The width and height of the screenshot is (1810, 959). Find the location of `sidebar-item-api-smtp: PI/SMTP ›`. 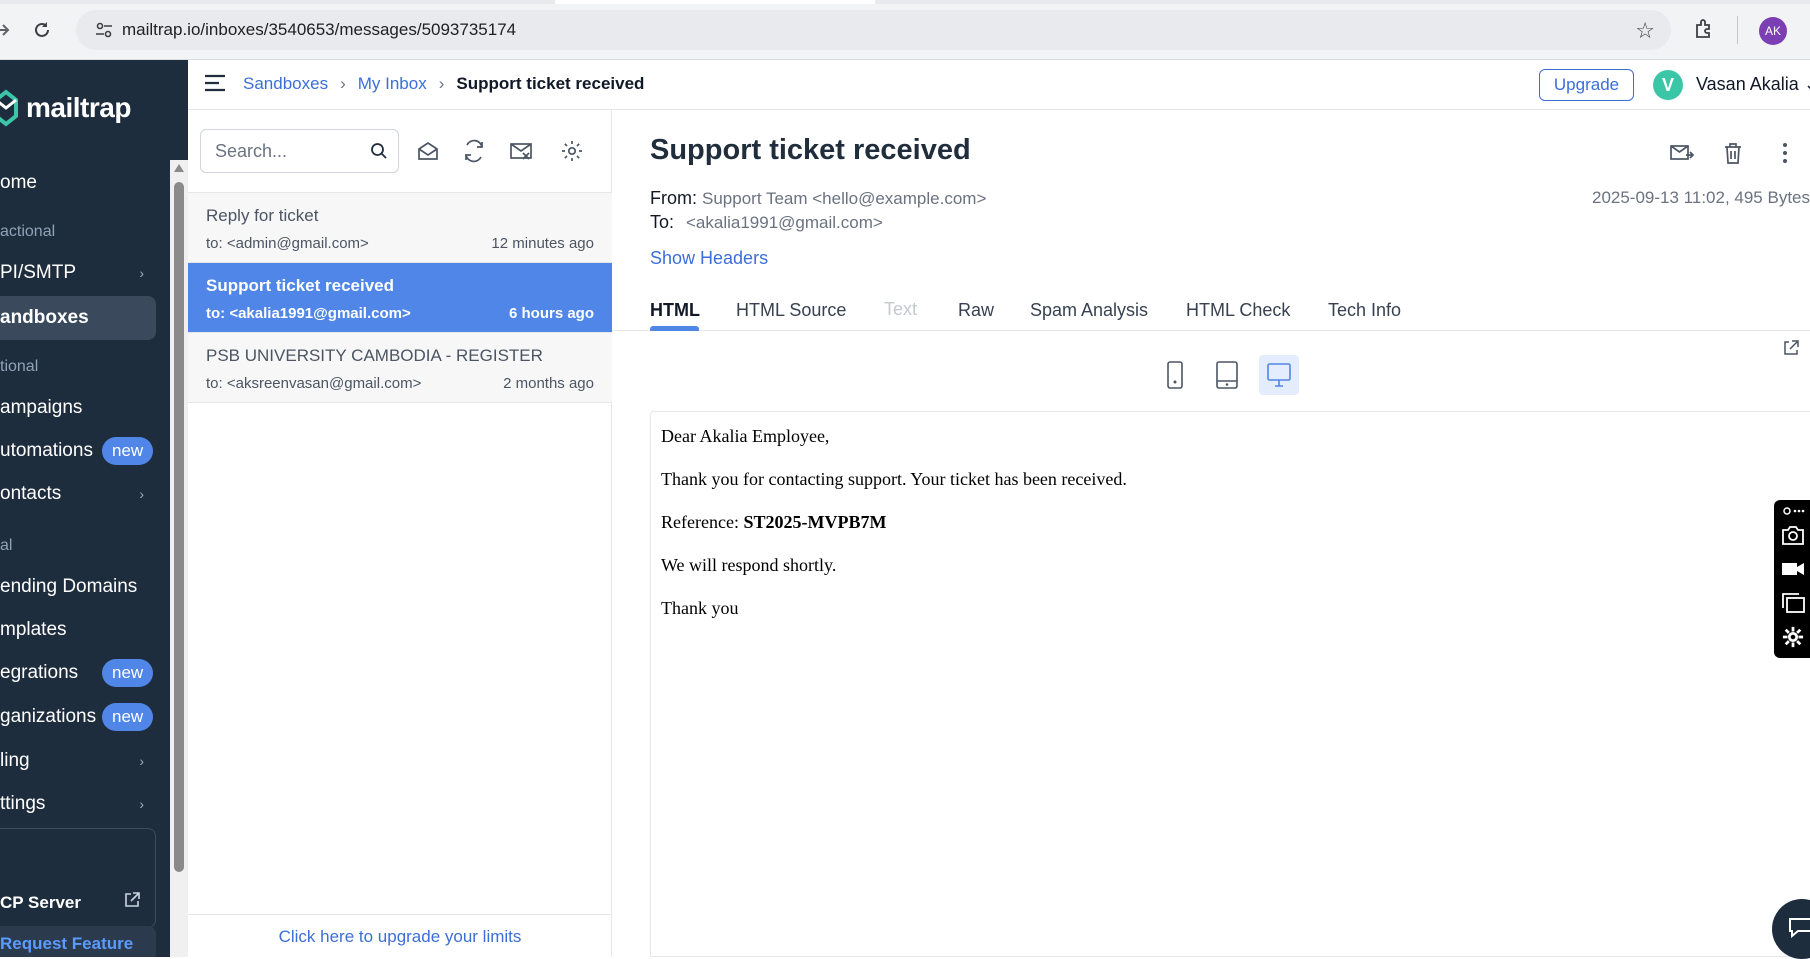

sidebar-item-api-smtp: PI/SMTP › is located at coordinates (78, 273).